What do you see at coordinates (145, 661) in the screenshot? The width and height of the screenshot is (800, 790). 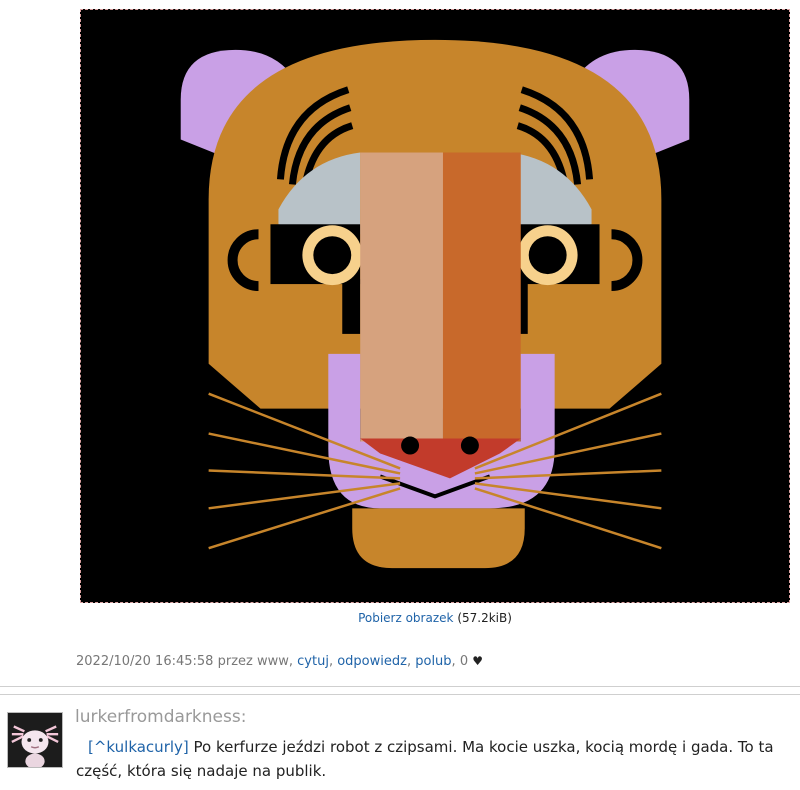 I see `post-timestamp: 2022/10/20 16:45:58` at bounding box center [145, 661].